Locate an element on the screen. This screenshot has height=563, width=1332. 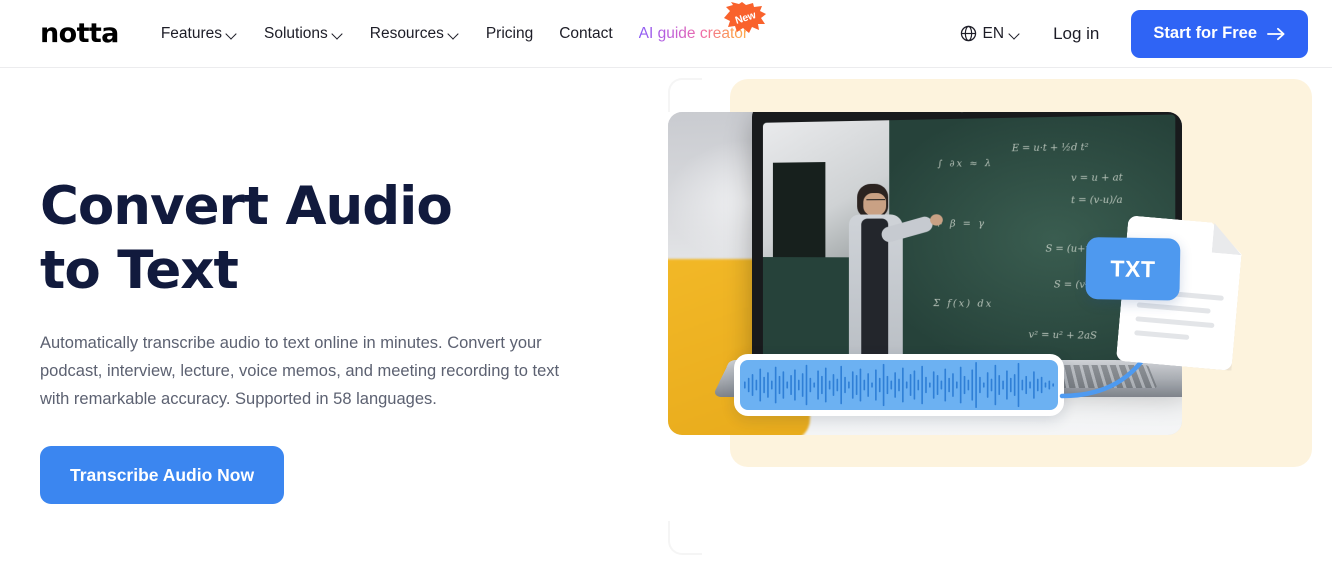
nav-item-contact: Contact is located at coordinates (585, 34).